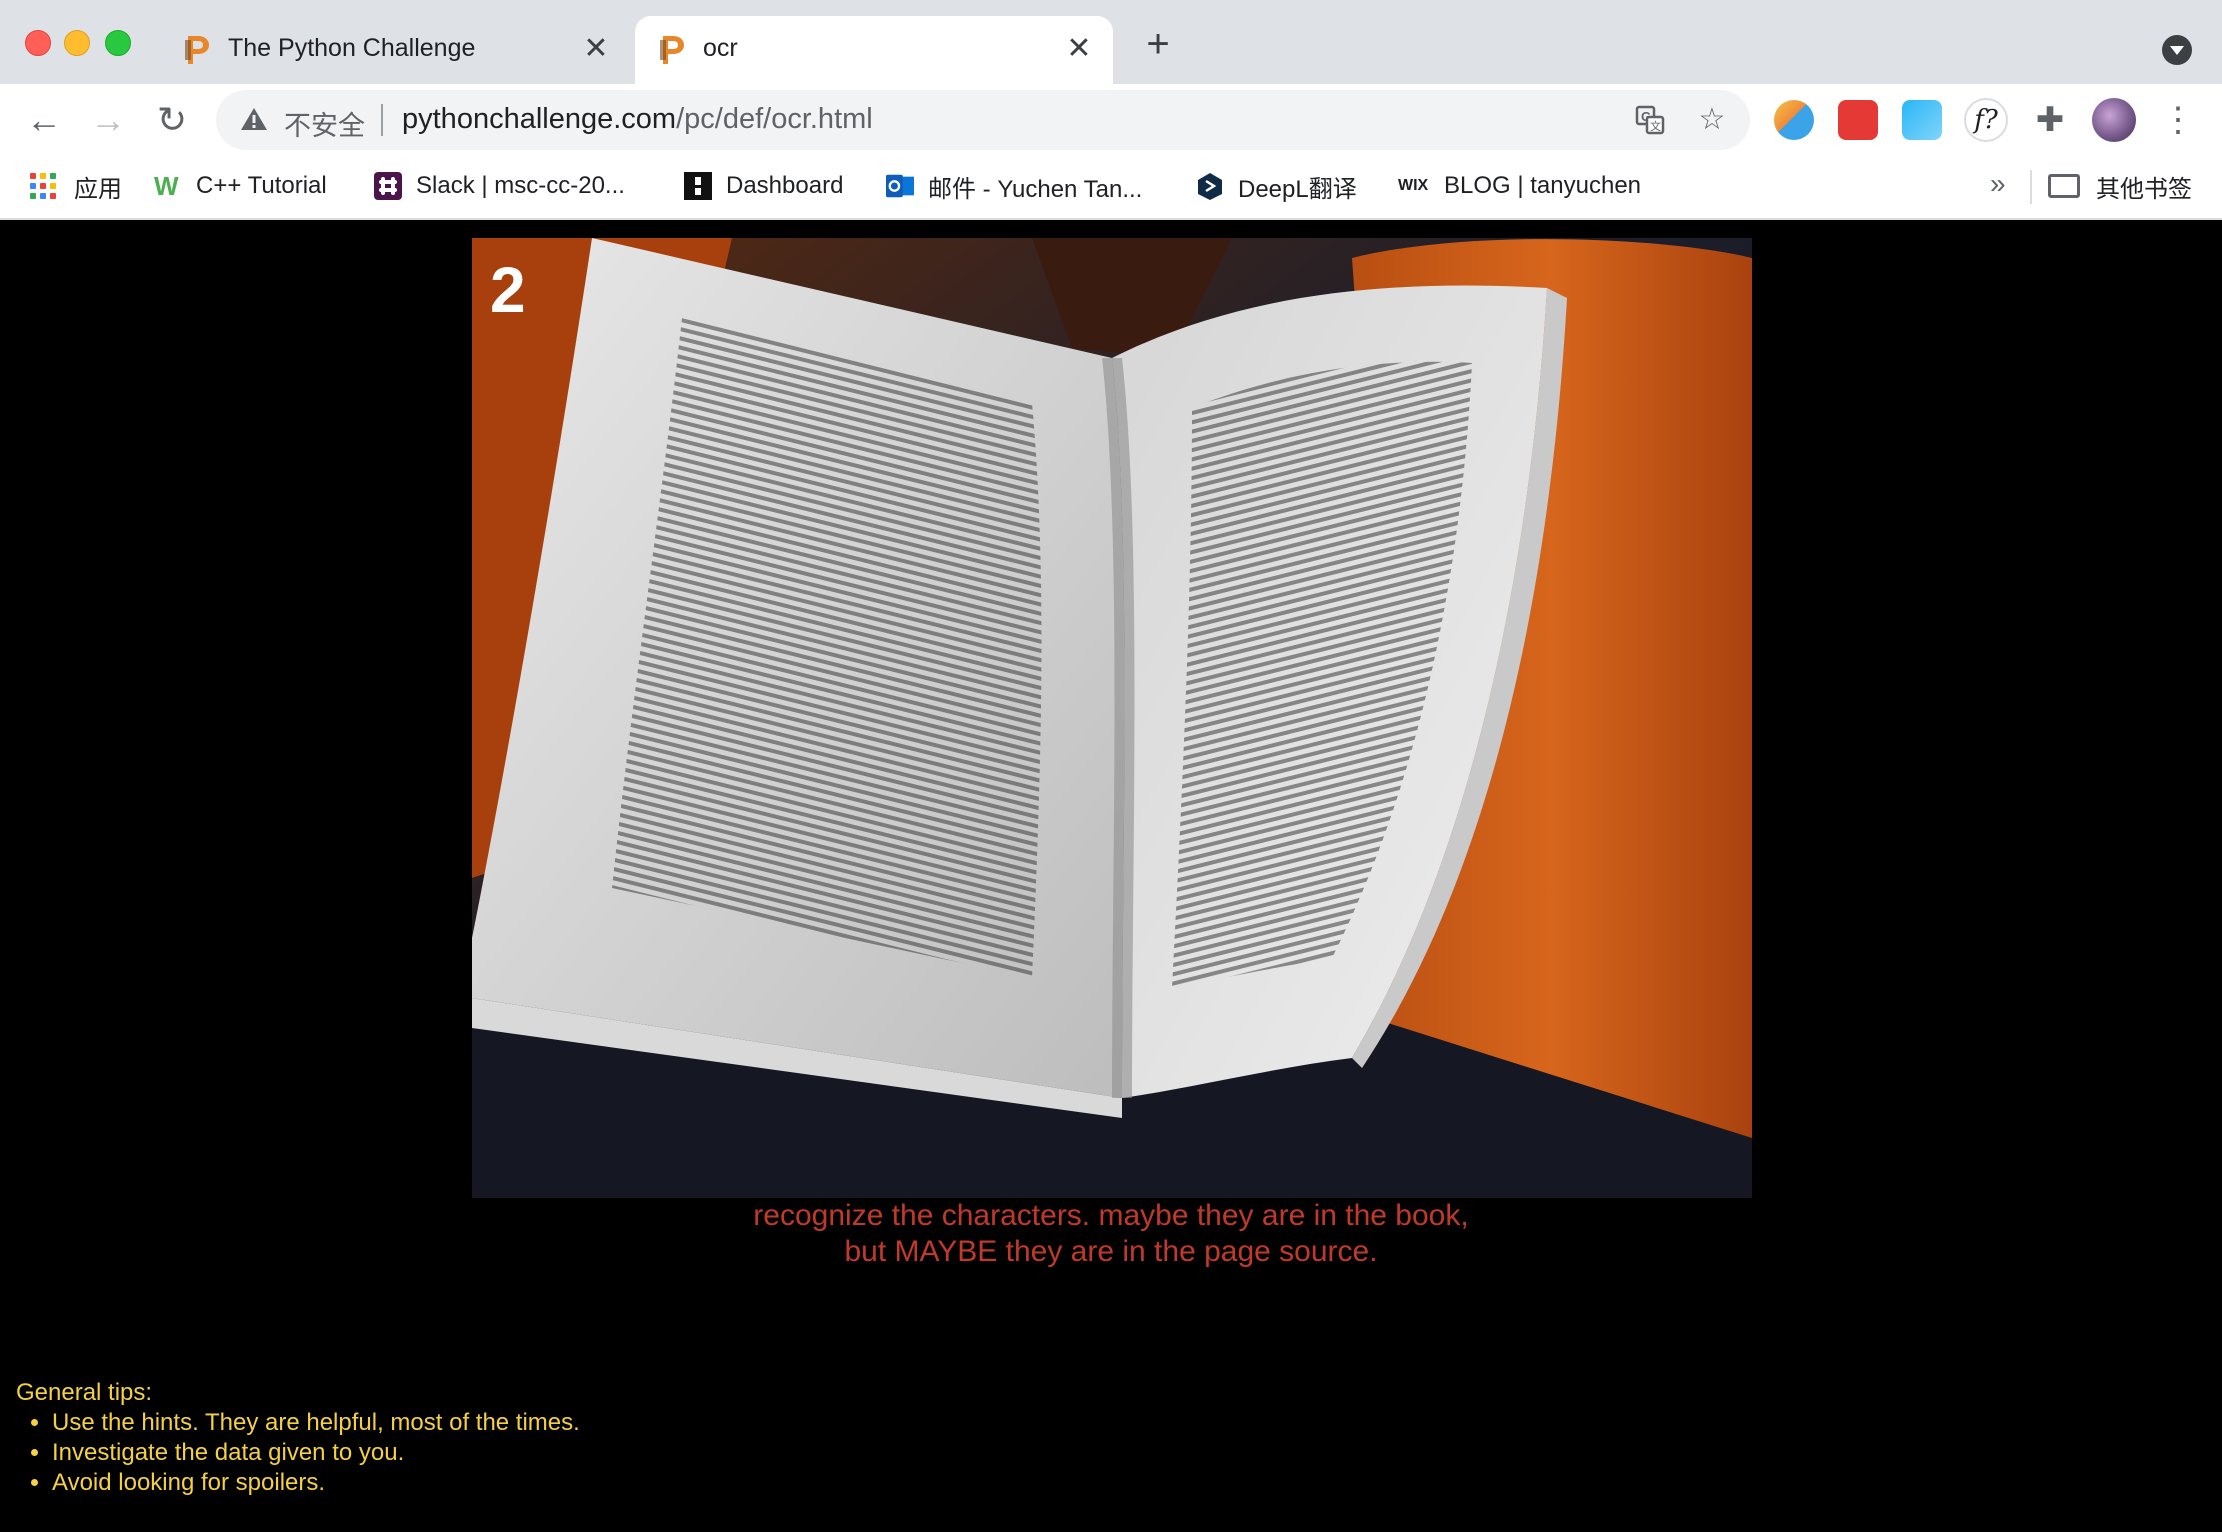 The height and width of the screenshot is (1532, 2222). What do you see at coordinates (108, 120) in the screenshot?
I see `forward-button: →` at bounding box center [108, 120].